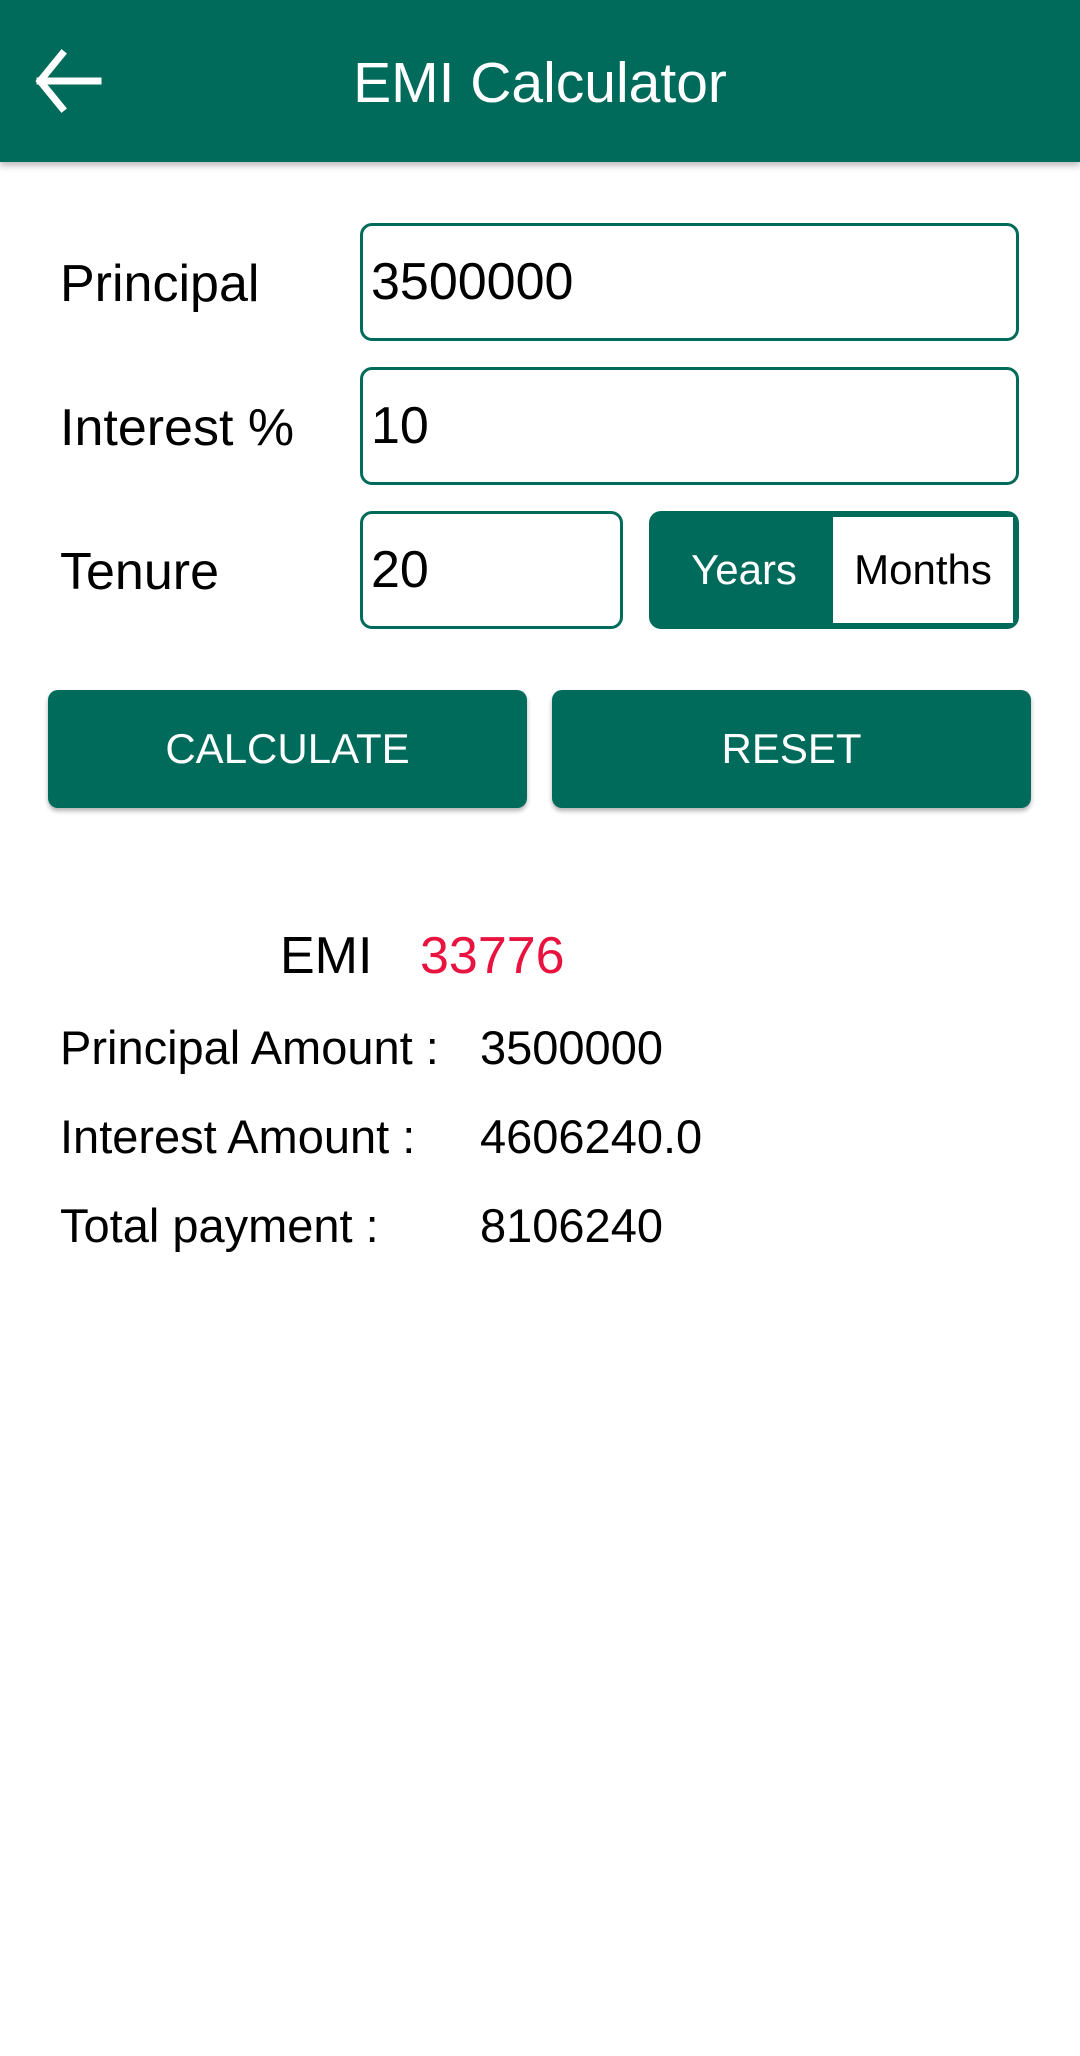  What do you see at coordinates (249, 1047) in the screenshot?
I see `principal-amount-label: Principal Amount :` at bounding box center [249, 1047].